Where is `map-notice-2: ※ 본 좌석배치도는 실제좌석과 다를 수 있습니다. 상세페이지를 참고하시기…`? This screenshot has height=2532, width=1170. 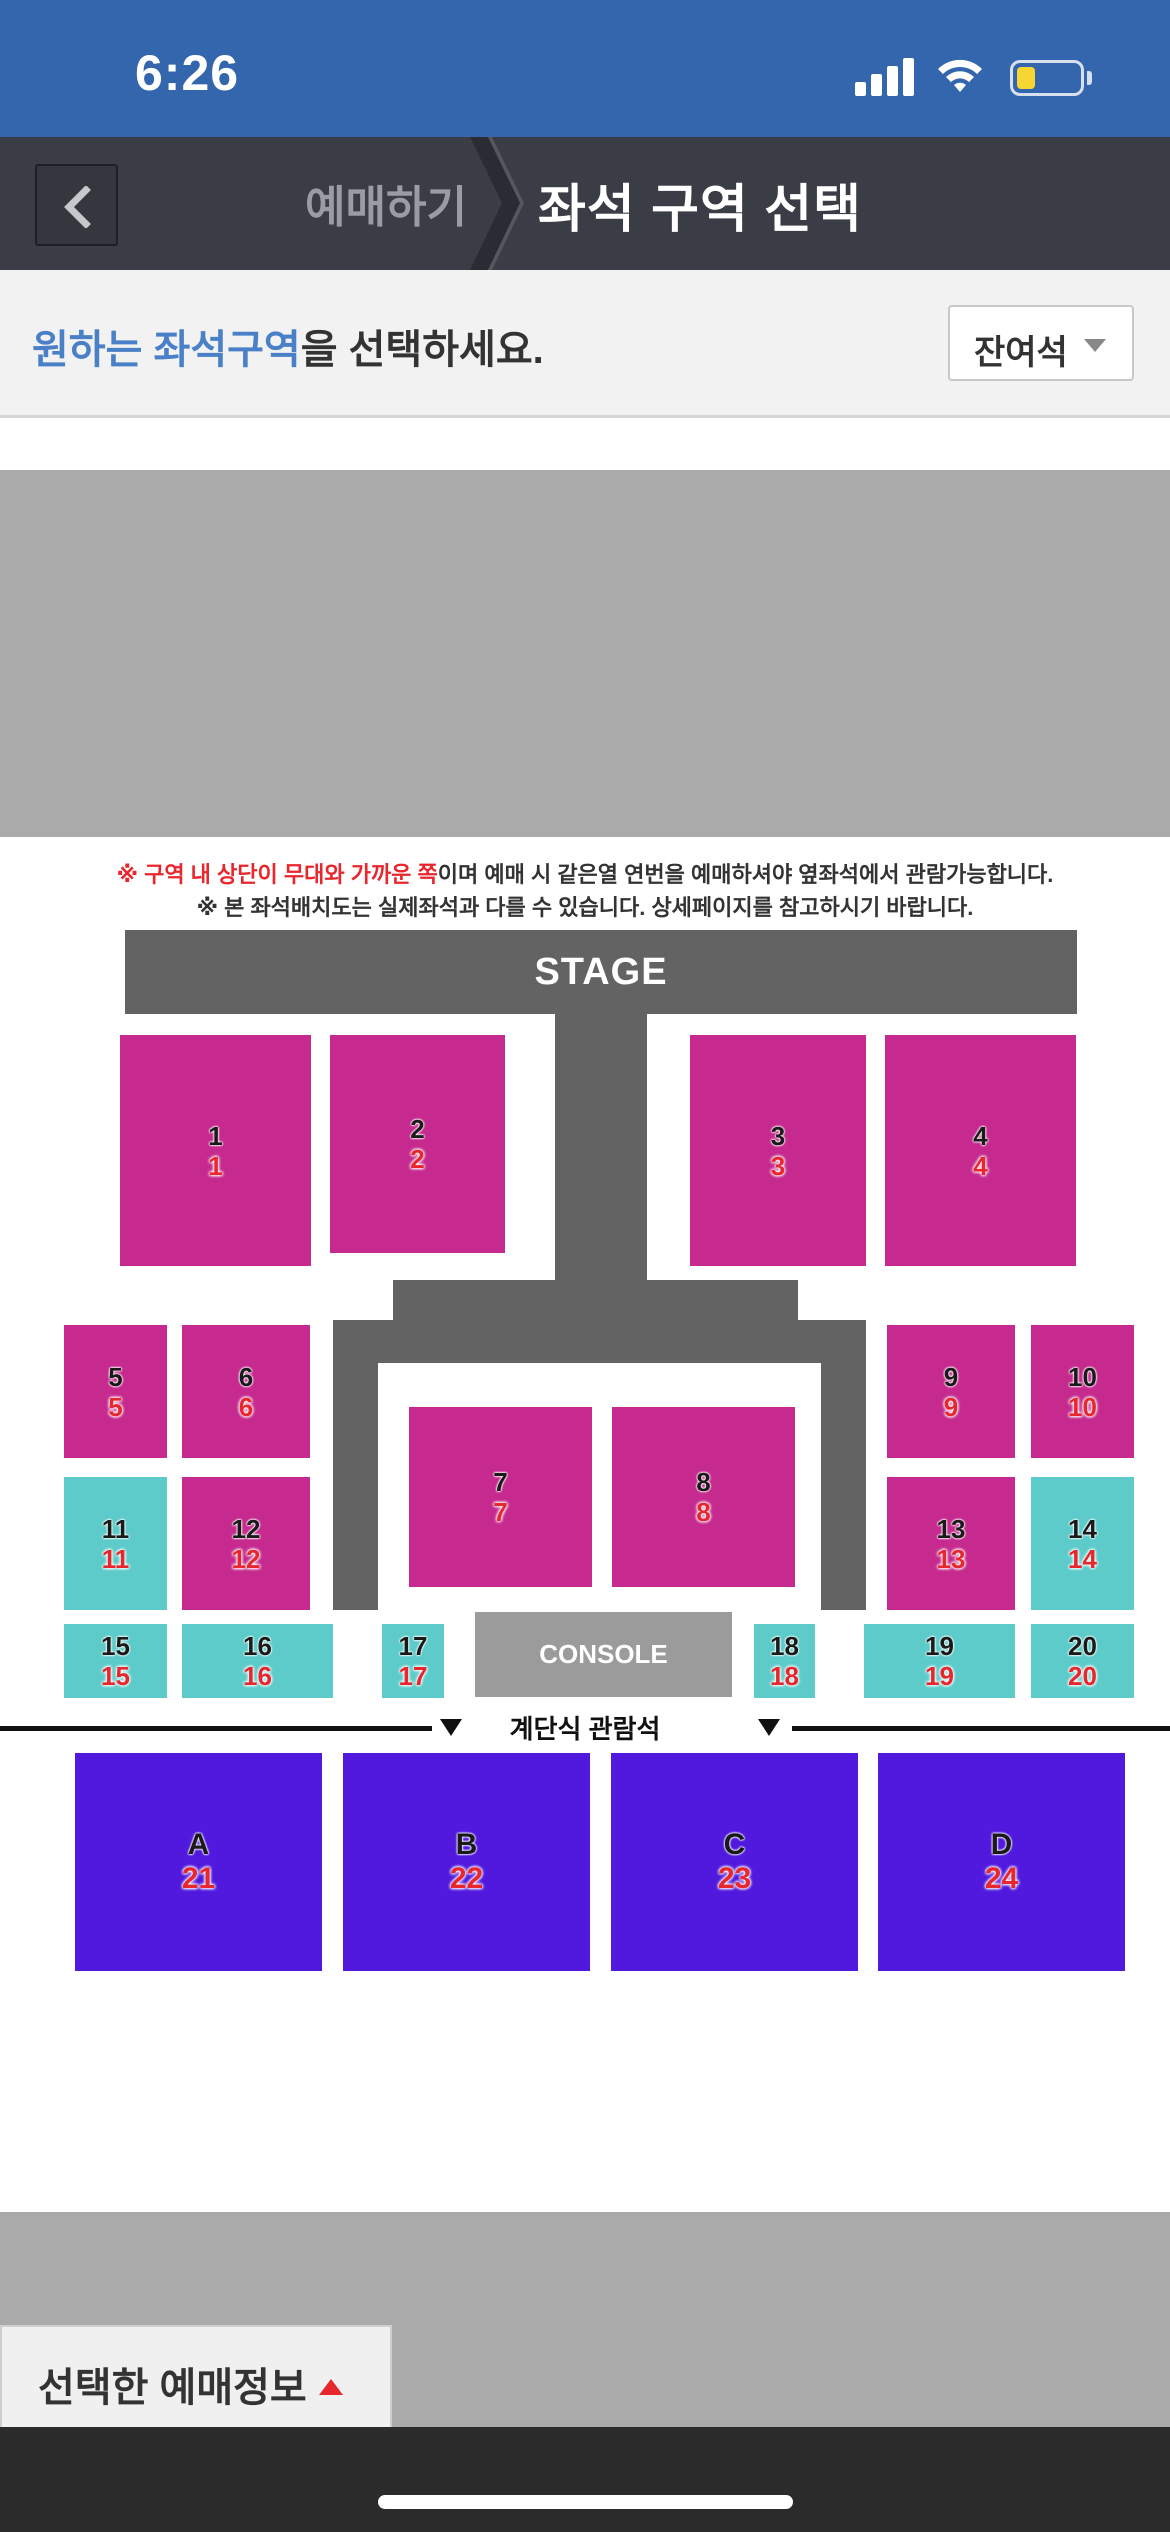 map-notice-2: ※ 본 좌석배치도는 실제좌석과 다를 수 있습니다. 상세페이지를 참고하시기… is located at coordinates (585, 907).